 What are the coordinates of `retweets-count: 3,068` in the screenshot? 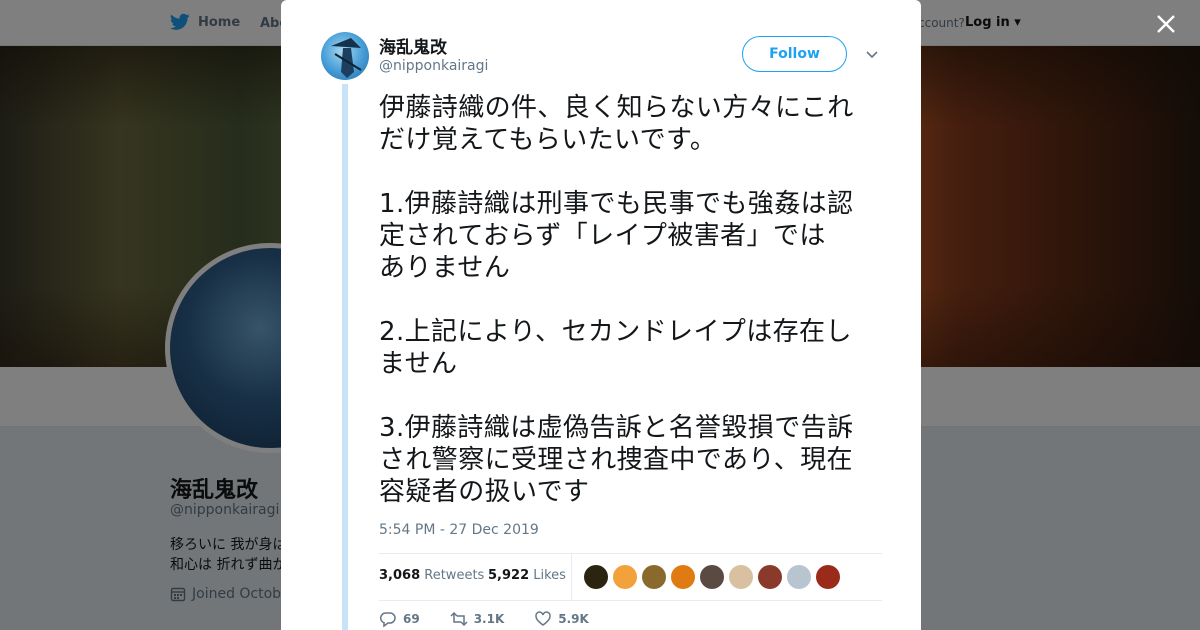 It's located at (400, 575).